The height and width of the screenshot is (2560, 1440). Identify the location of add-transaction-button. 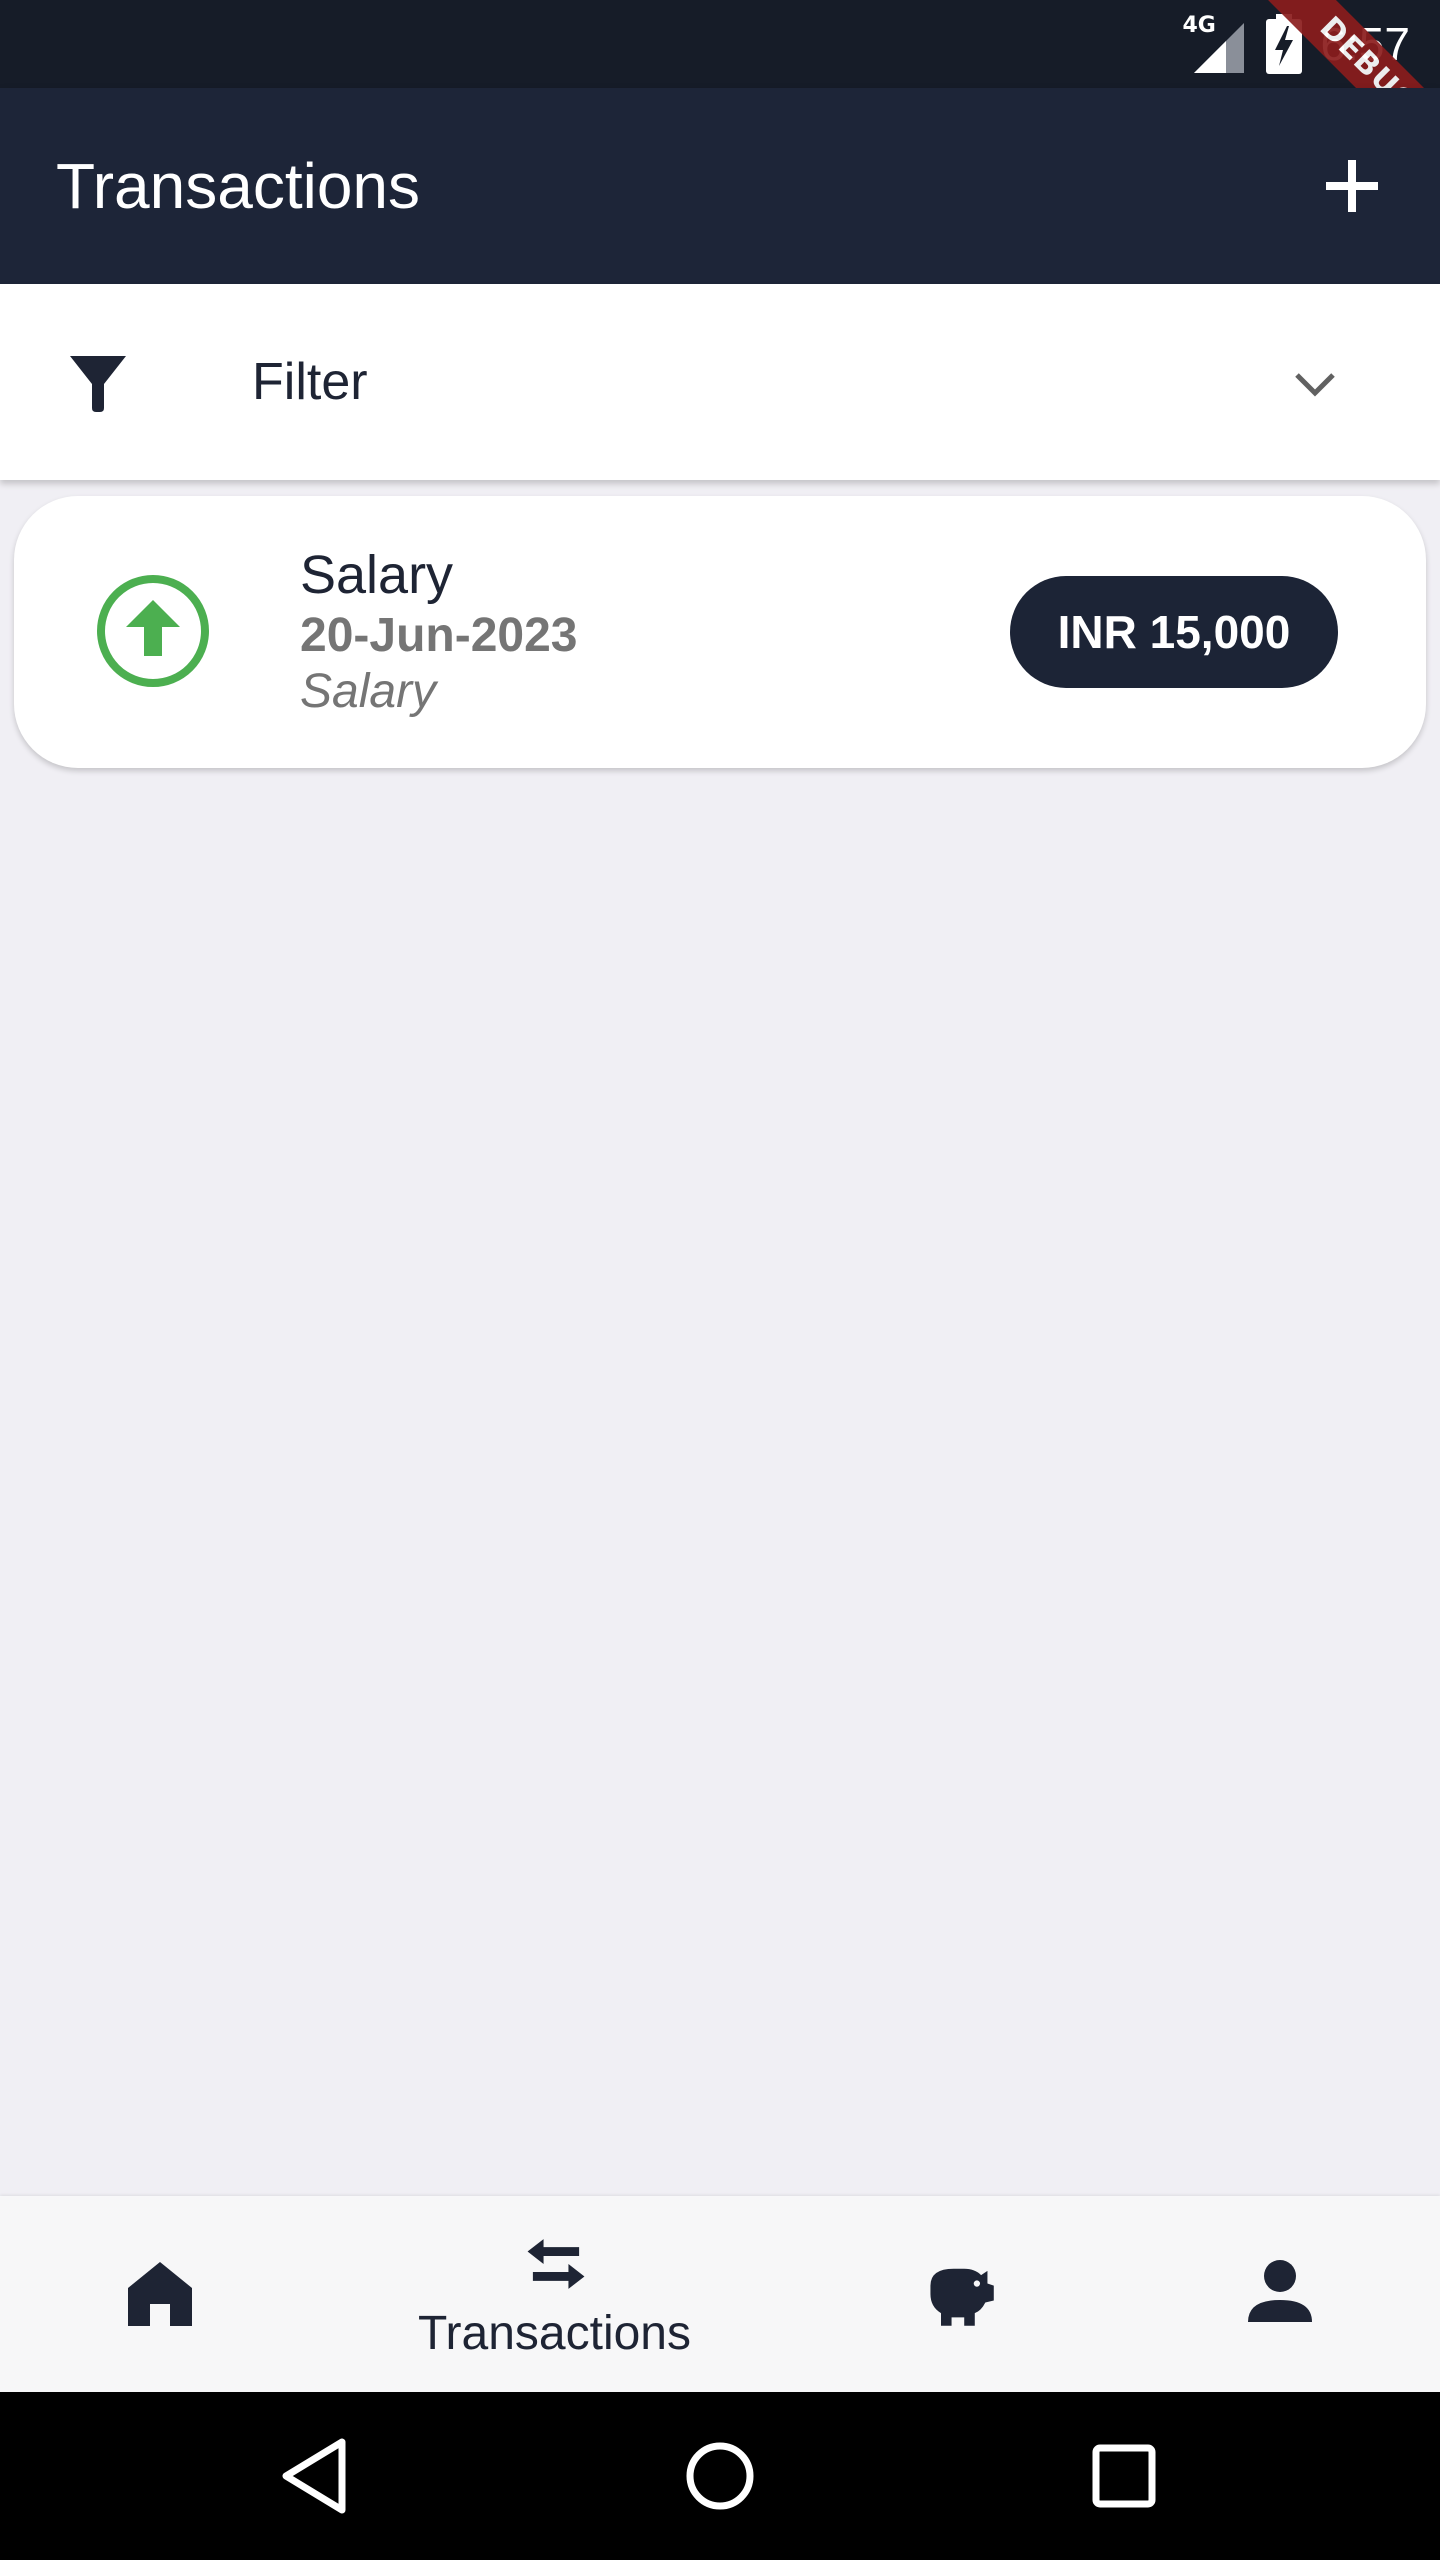
(1352, 186).